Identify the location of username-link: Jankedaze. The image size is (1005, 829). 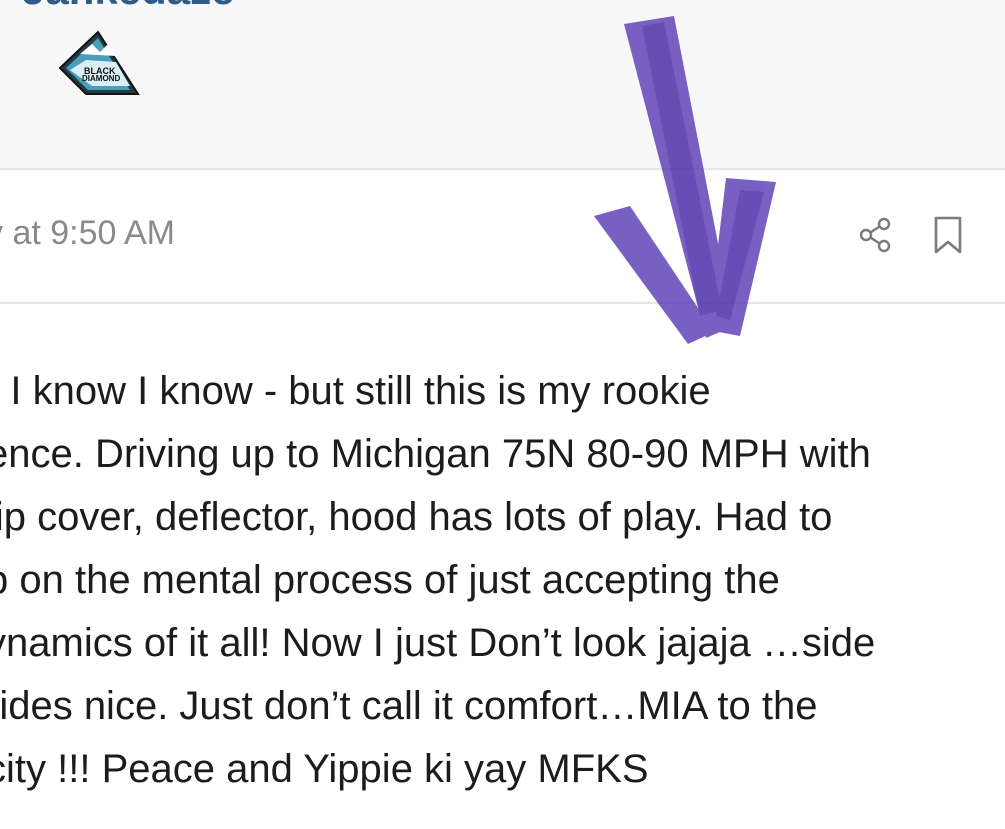
(128, 7).